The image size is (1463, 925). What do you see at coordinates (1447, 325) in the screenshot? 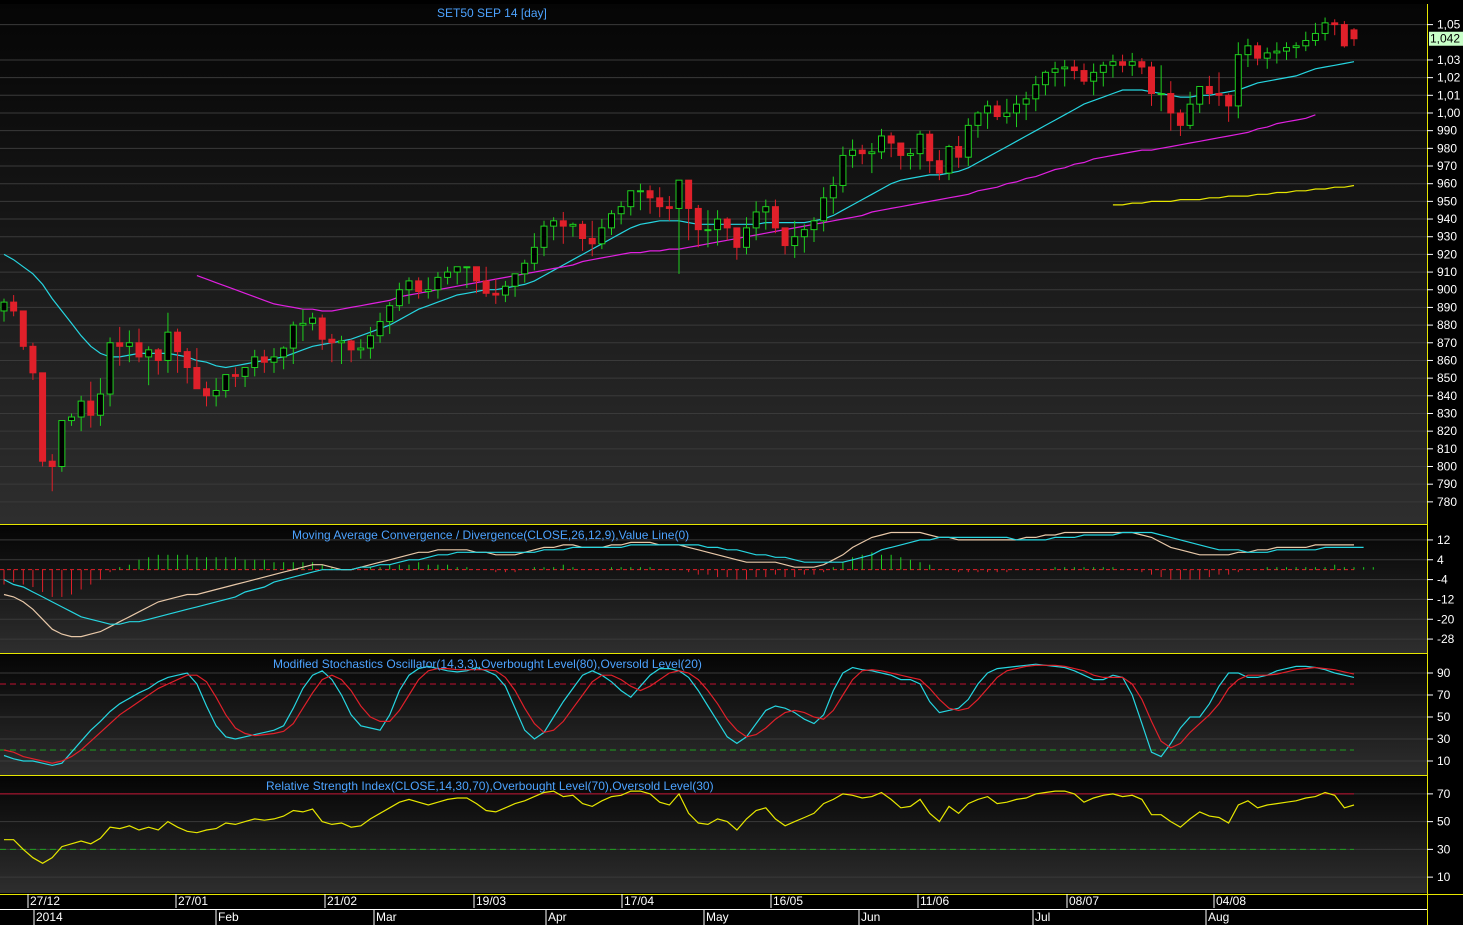
I see `y-tick-label: 880` at bounding box center [1447, 325].